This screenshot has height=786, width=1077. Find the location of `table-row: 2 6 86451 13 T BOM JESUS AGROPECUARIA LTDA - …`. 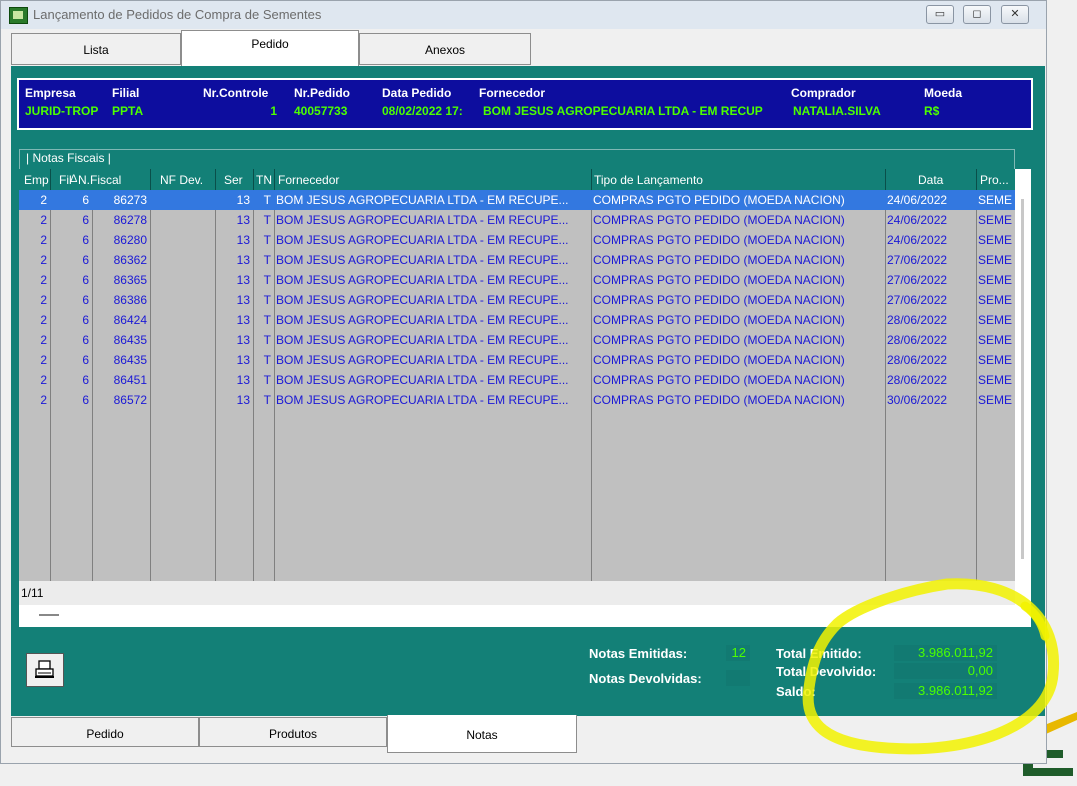

table-row: 2 6 86451 13 T BOM JESUS AGROPECUARIA LTDA - … is located at coordinates (517, 380).